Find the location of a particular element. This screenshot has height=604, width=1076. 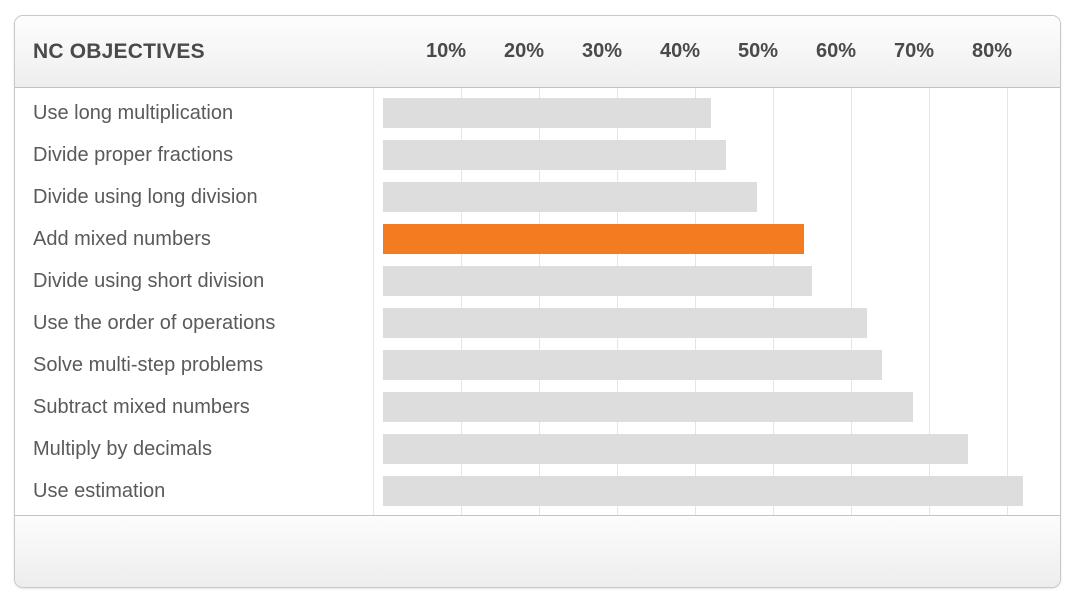

category-row: Use the order of operations is located at coordinates (194, 323).